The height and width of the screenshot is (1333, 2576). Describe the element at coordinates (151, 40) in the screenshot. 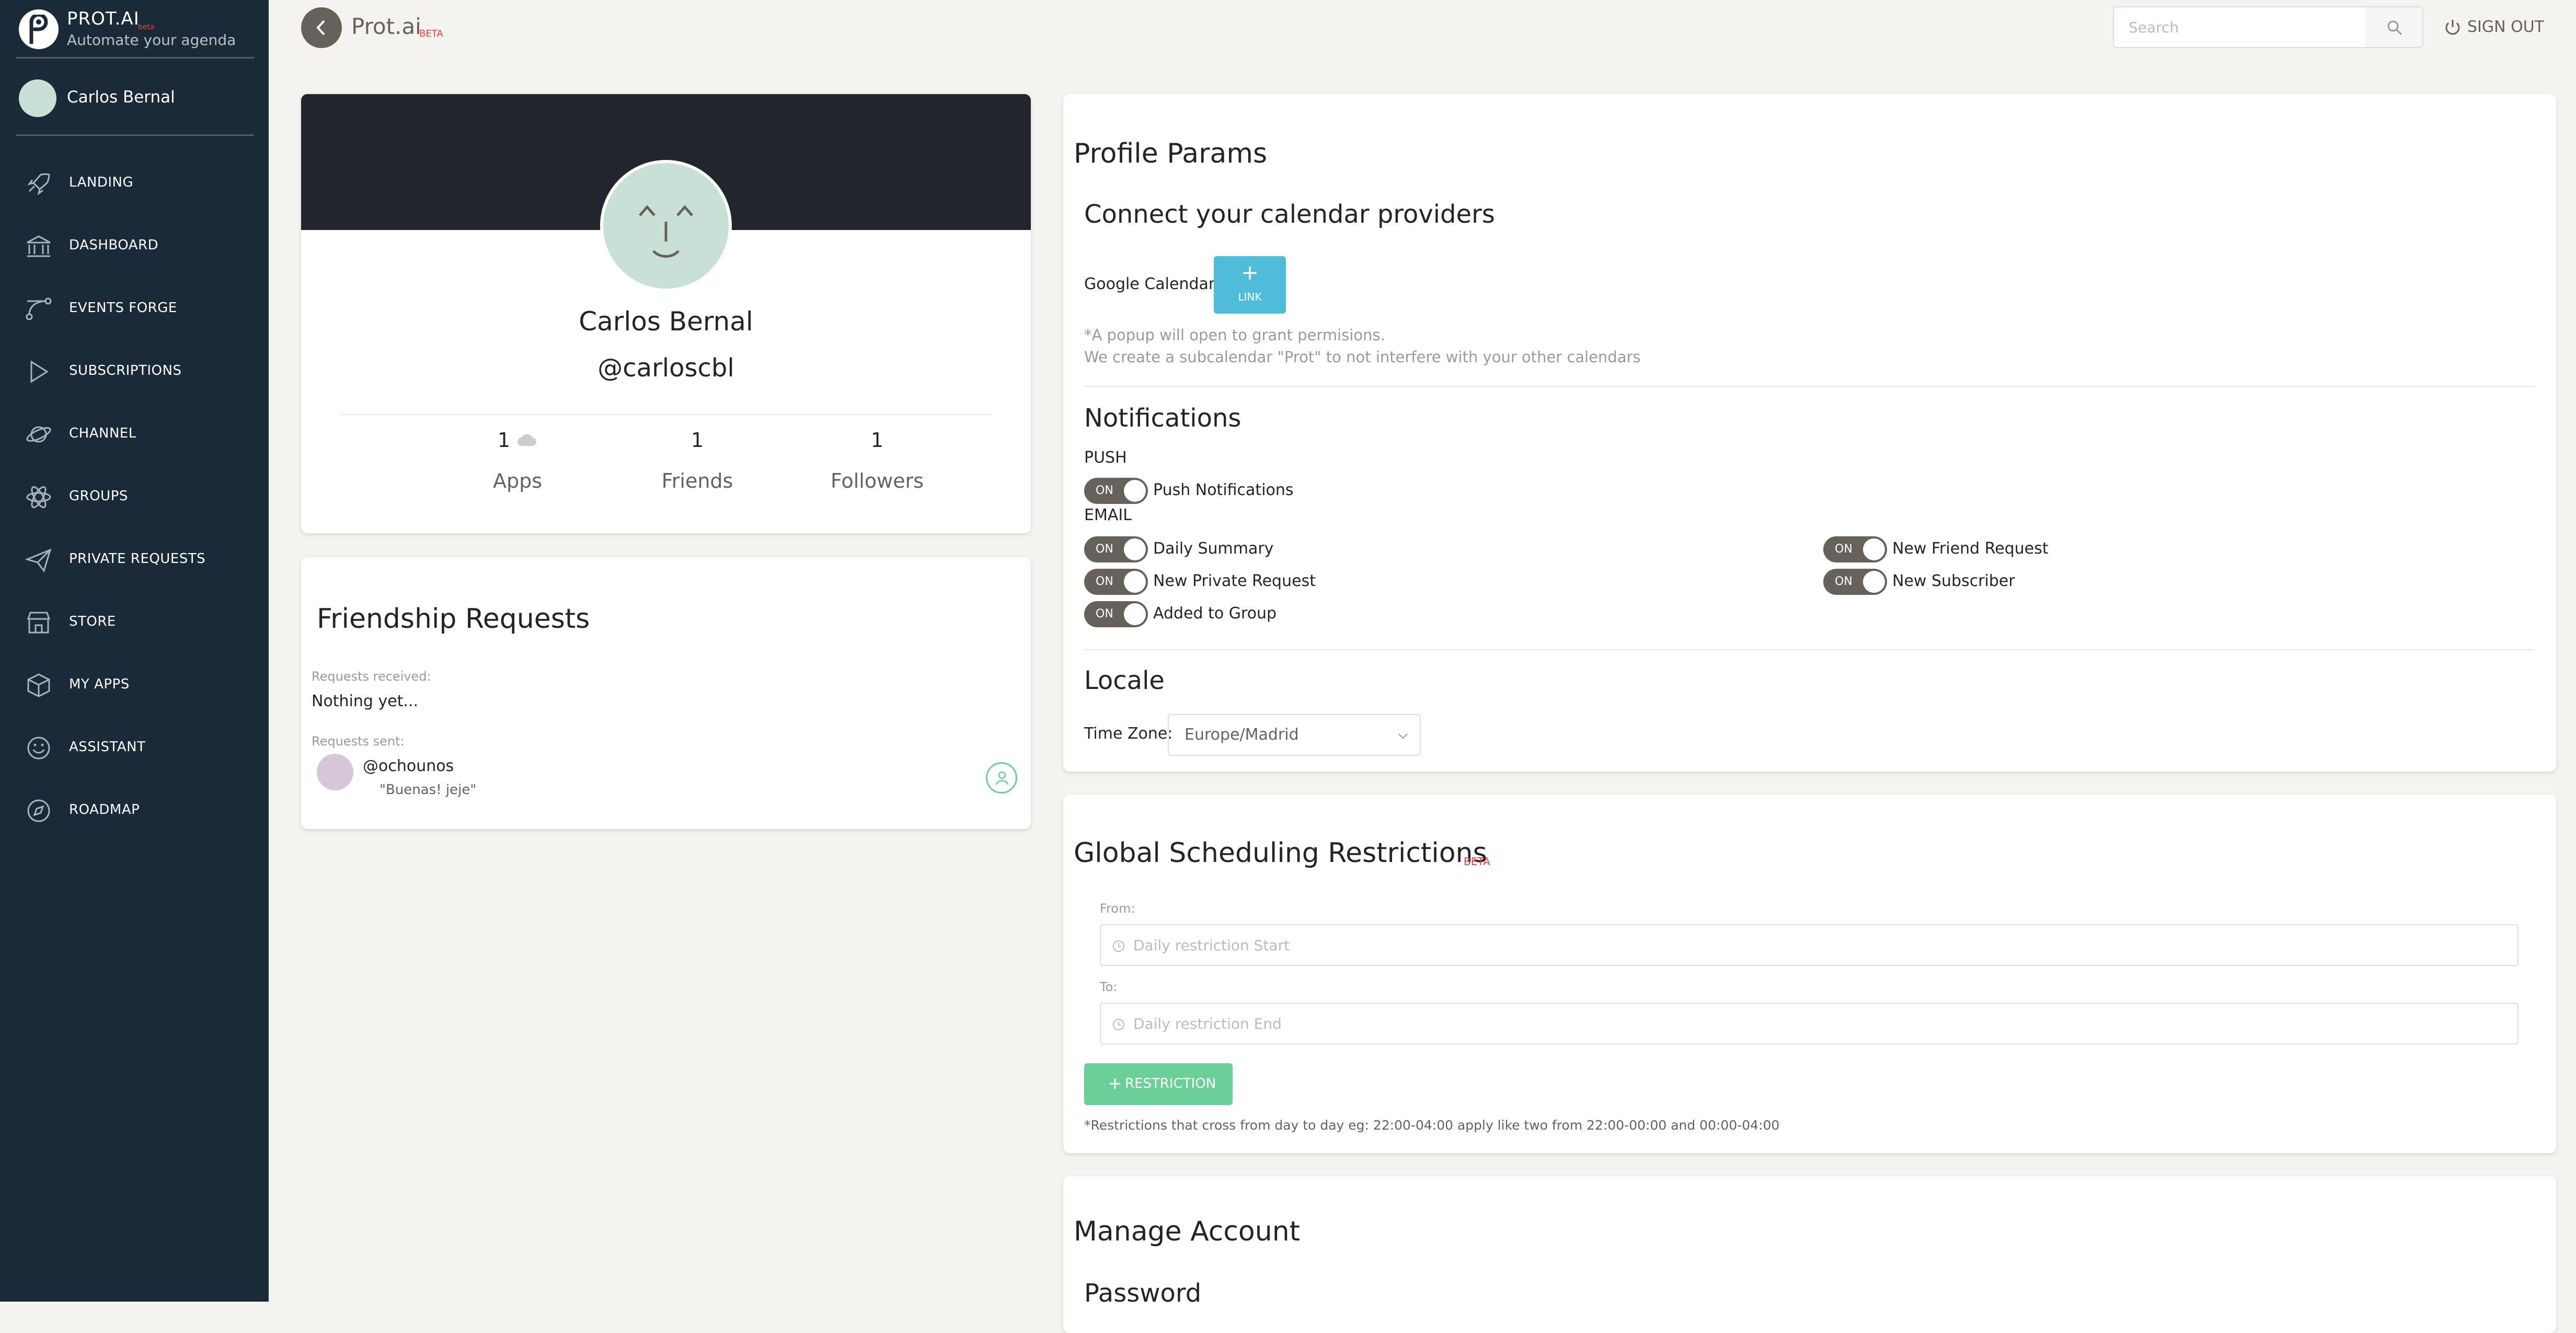

I see `brand-tagline: Automate your agenda` at that location.